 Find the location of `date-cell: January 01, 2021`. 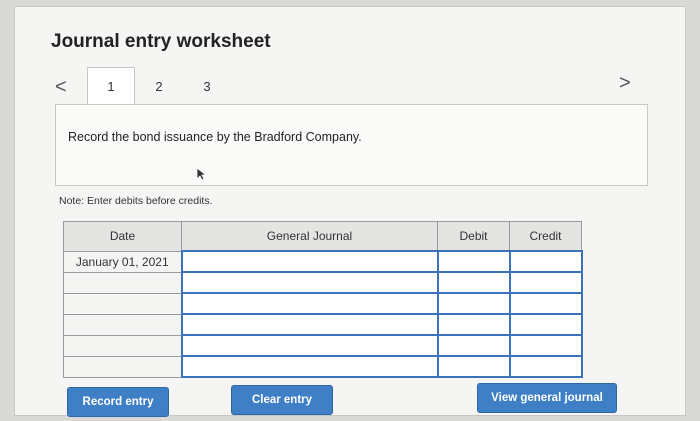

date-cell: January 01, 2021 is located at coordinates (122, 261).